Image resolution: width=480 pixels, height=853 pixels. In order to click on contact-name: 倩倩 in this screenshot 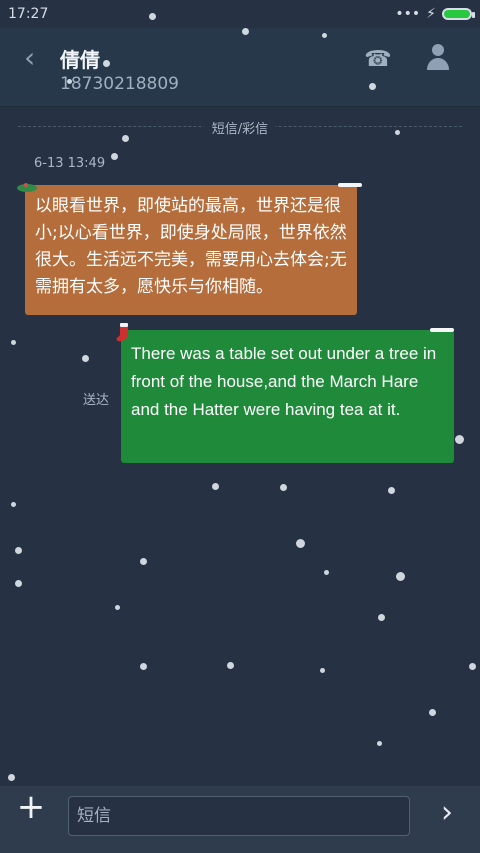, I will do `click(80, 60)`.